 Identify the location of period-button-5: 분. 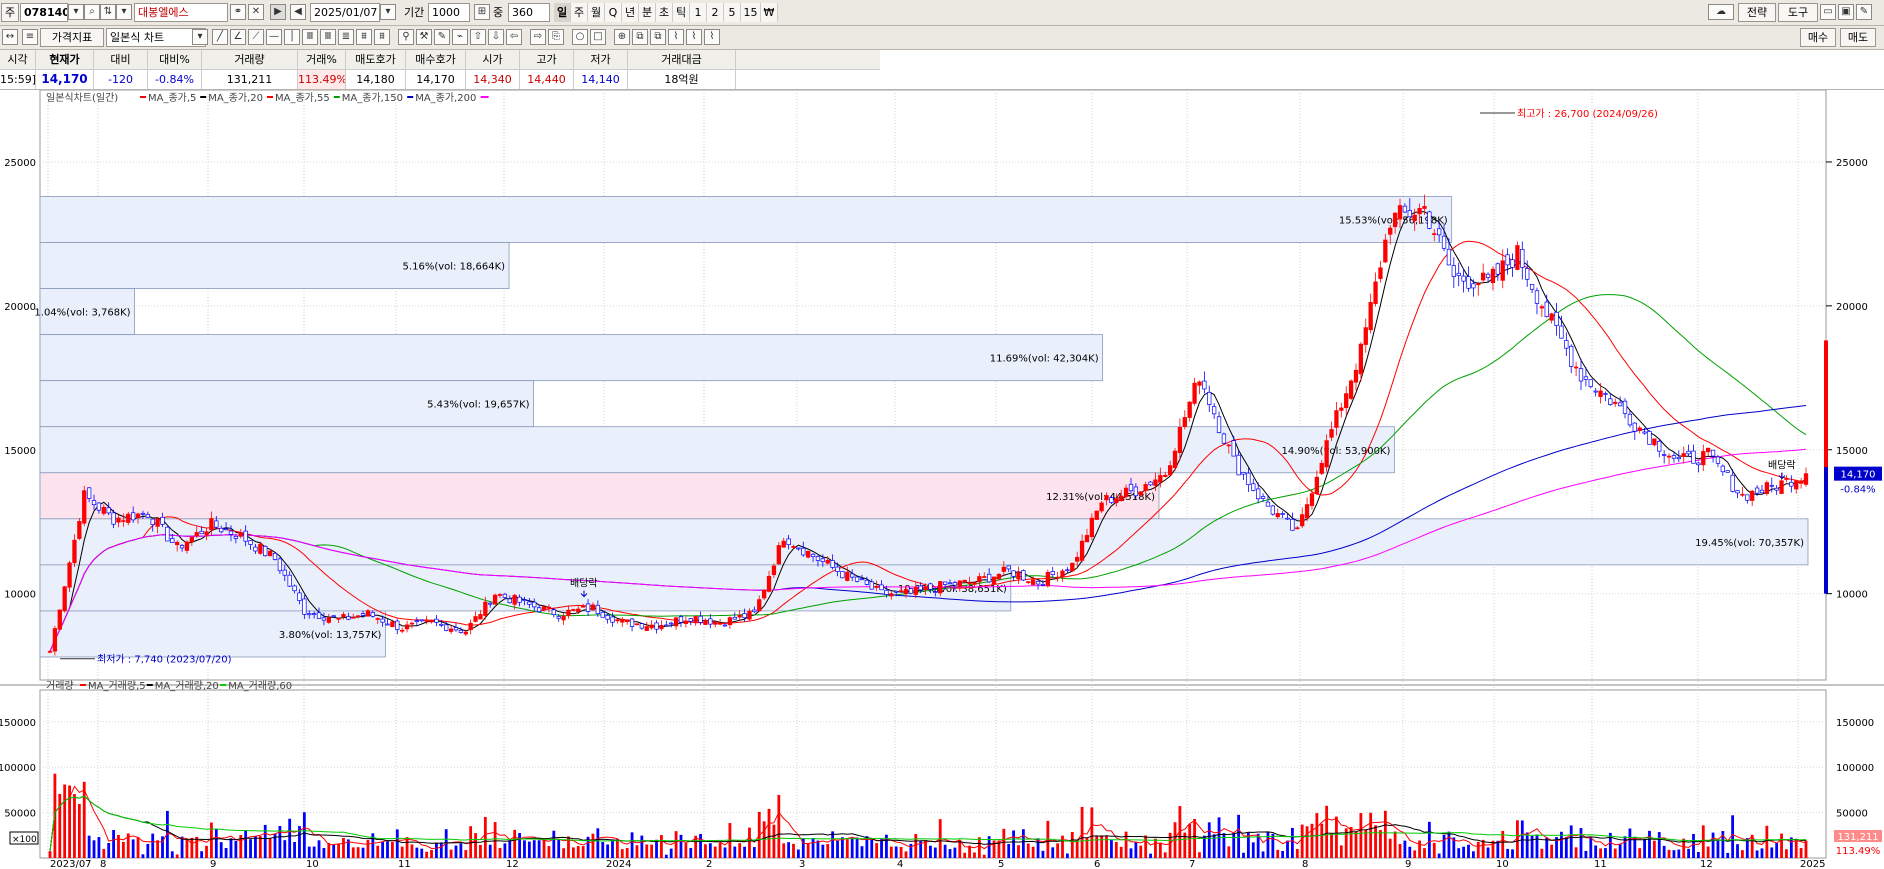
(647, 12).